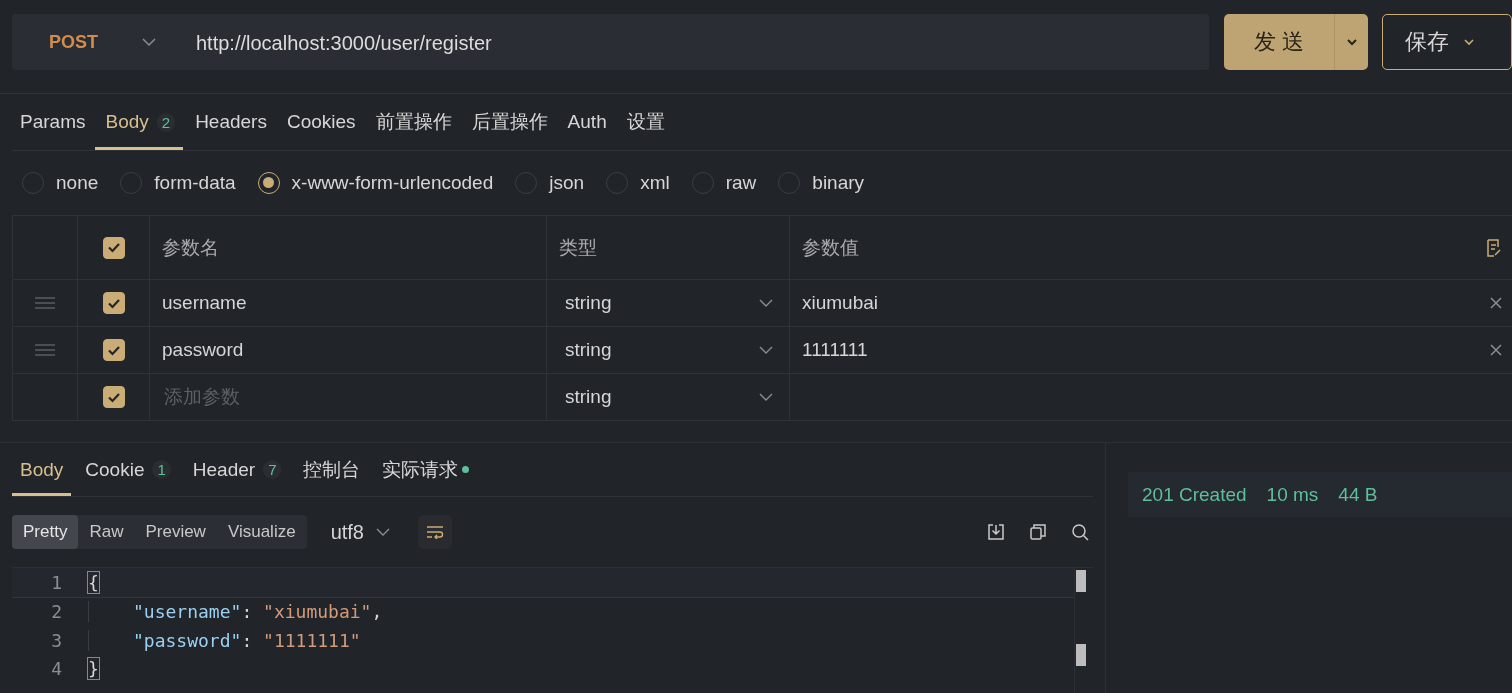 The width and height of the screenshot is (1512, 693). What do you see at coordinates (56, 582) in the screenshot?
I see `line-number: 1` at bounding box center [56, 582].